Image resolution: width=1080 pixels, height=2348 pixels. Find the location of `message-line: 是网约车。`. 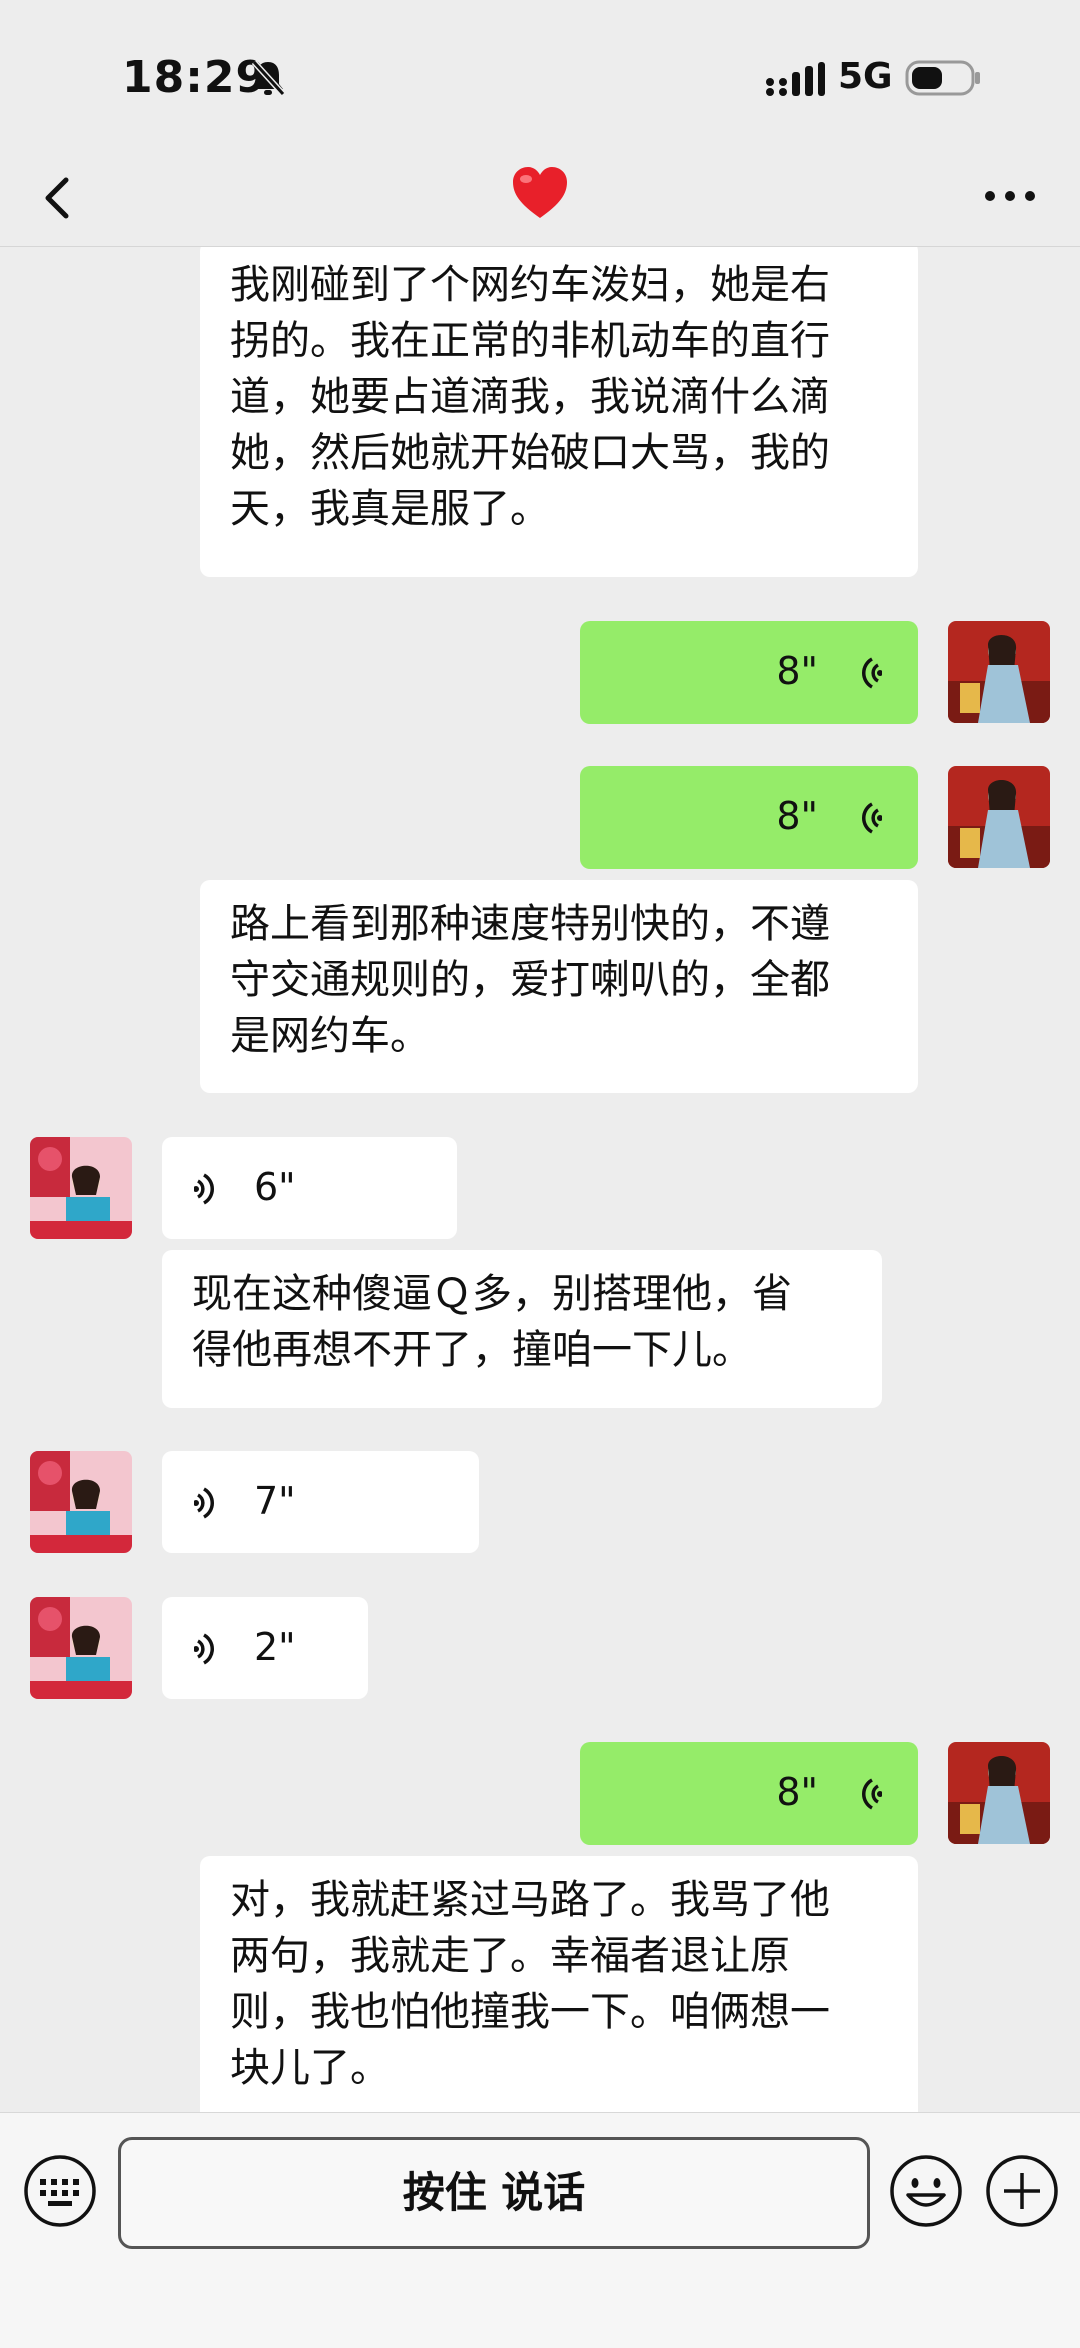

message-line: 是网约车。 is located at coordinates (330, 1036).